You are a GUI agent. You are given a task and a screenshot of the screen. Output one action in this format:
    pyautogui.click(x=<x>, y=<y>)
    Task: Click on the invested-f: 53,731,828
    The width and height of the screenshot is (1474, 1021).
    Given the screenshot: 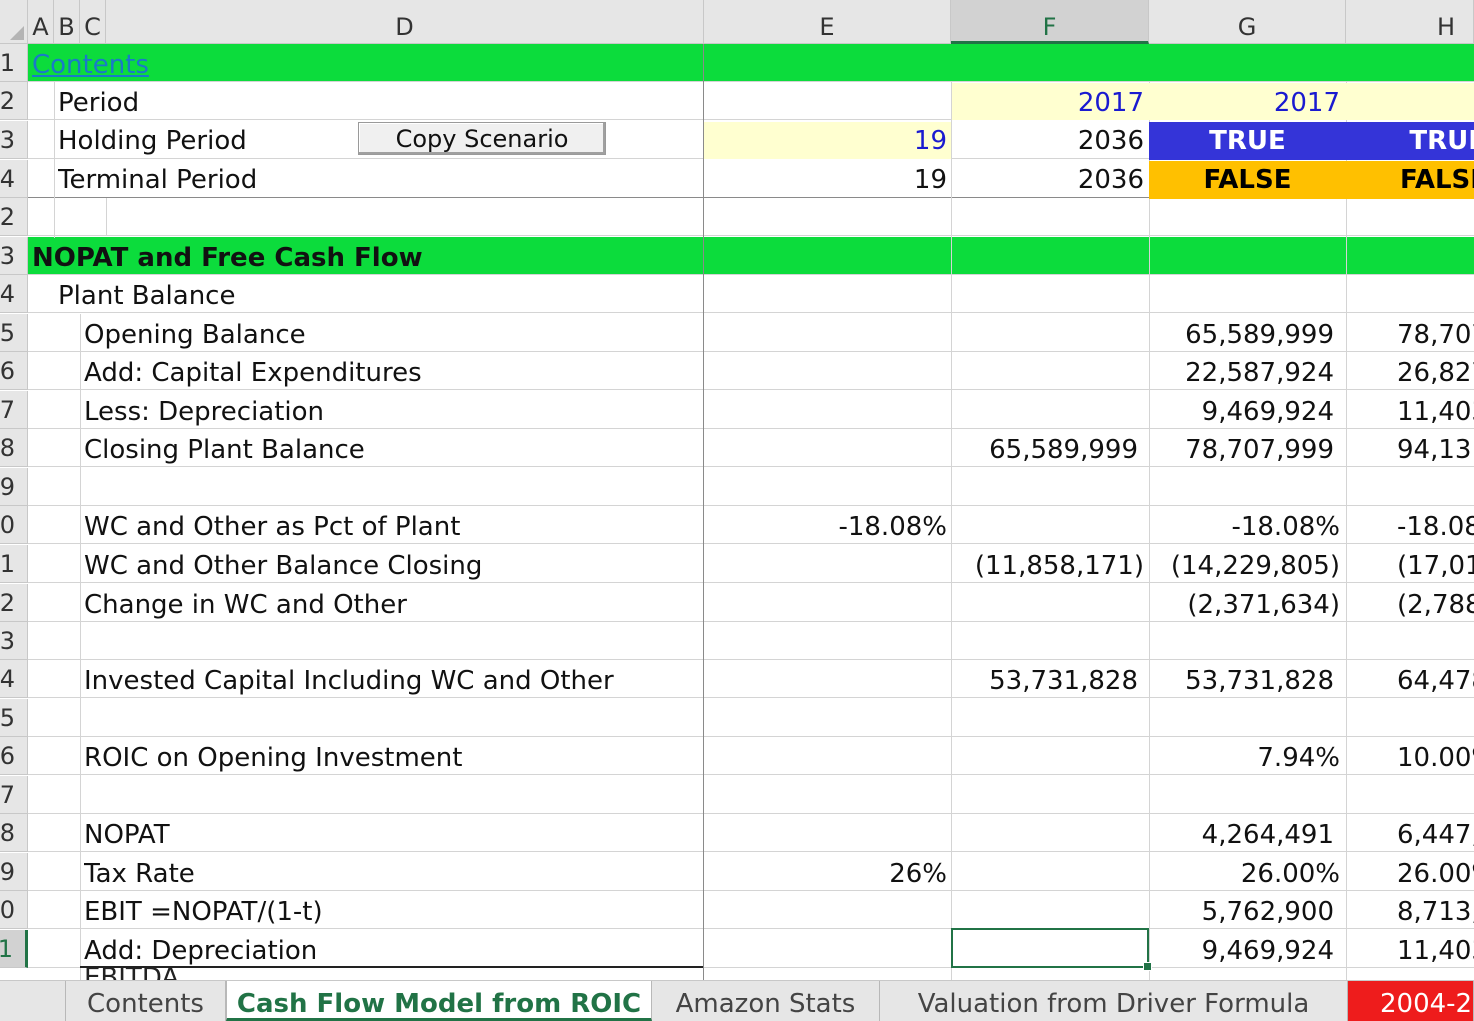 What is the action you would take?
    pyautogui.click(x=1045, y=681)
    